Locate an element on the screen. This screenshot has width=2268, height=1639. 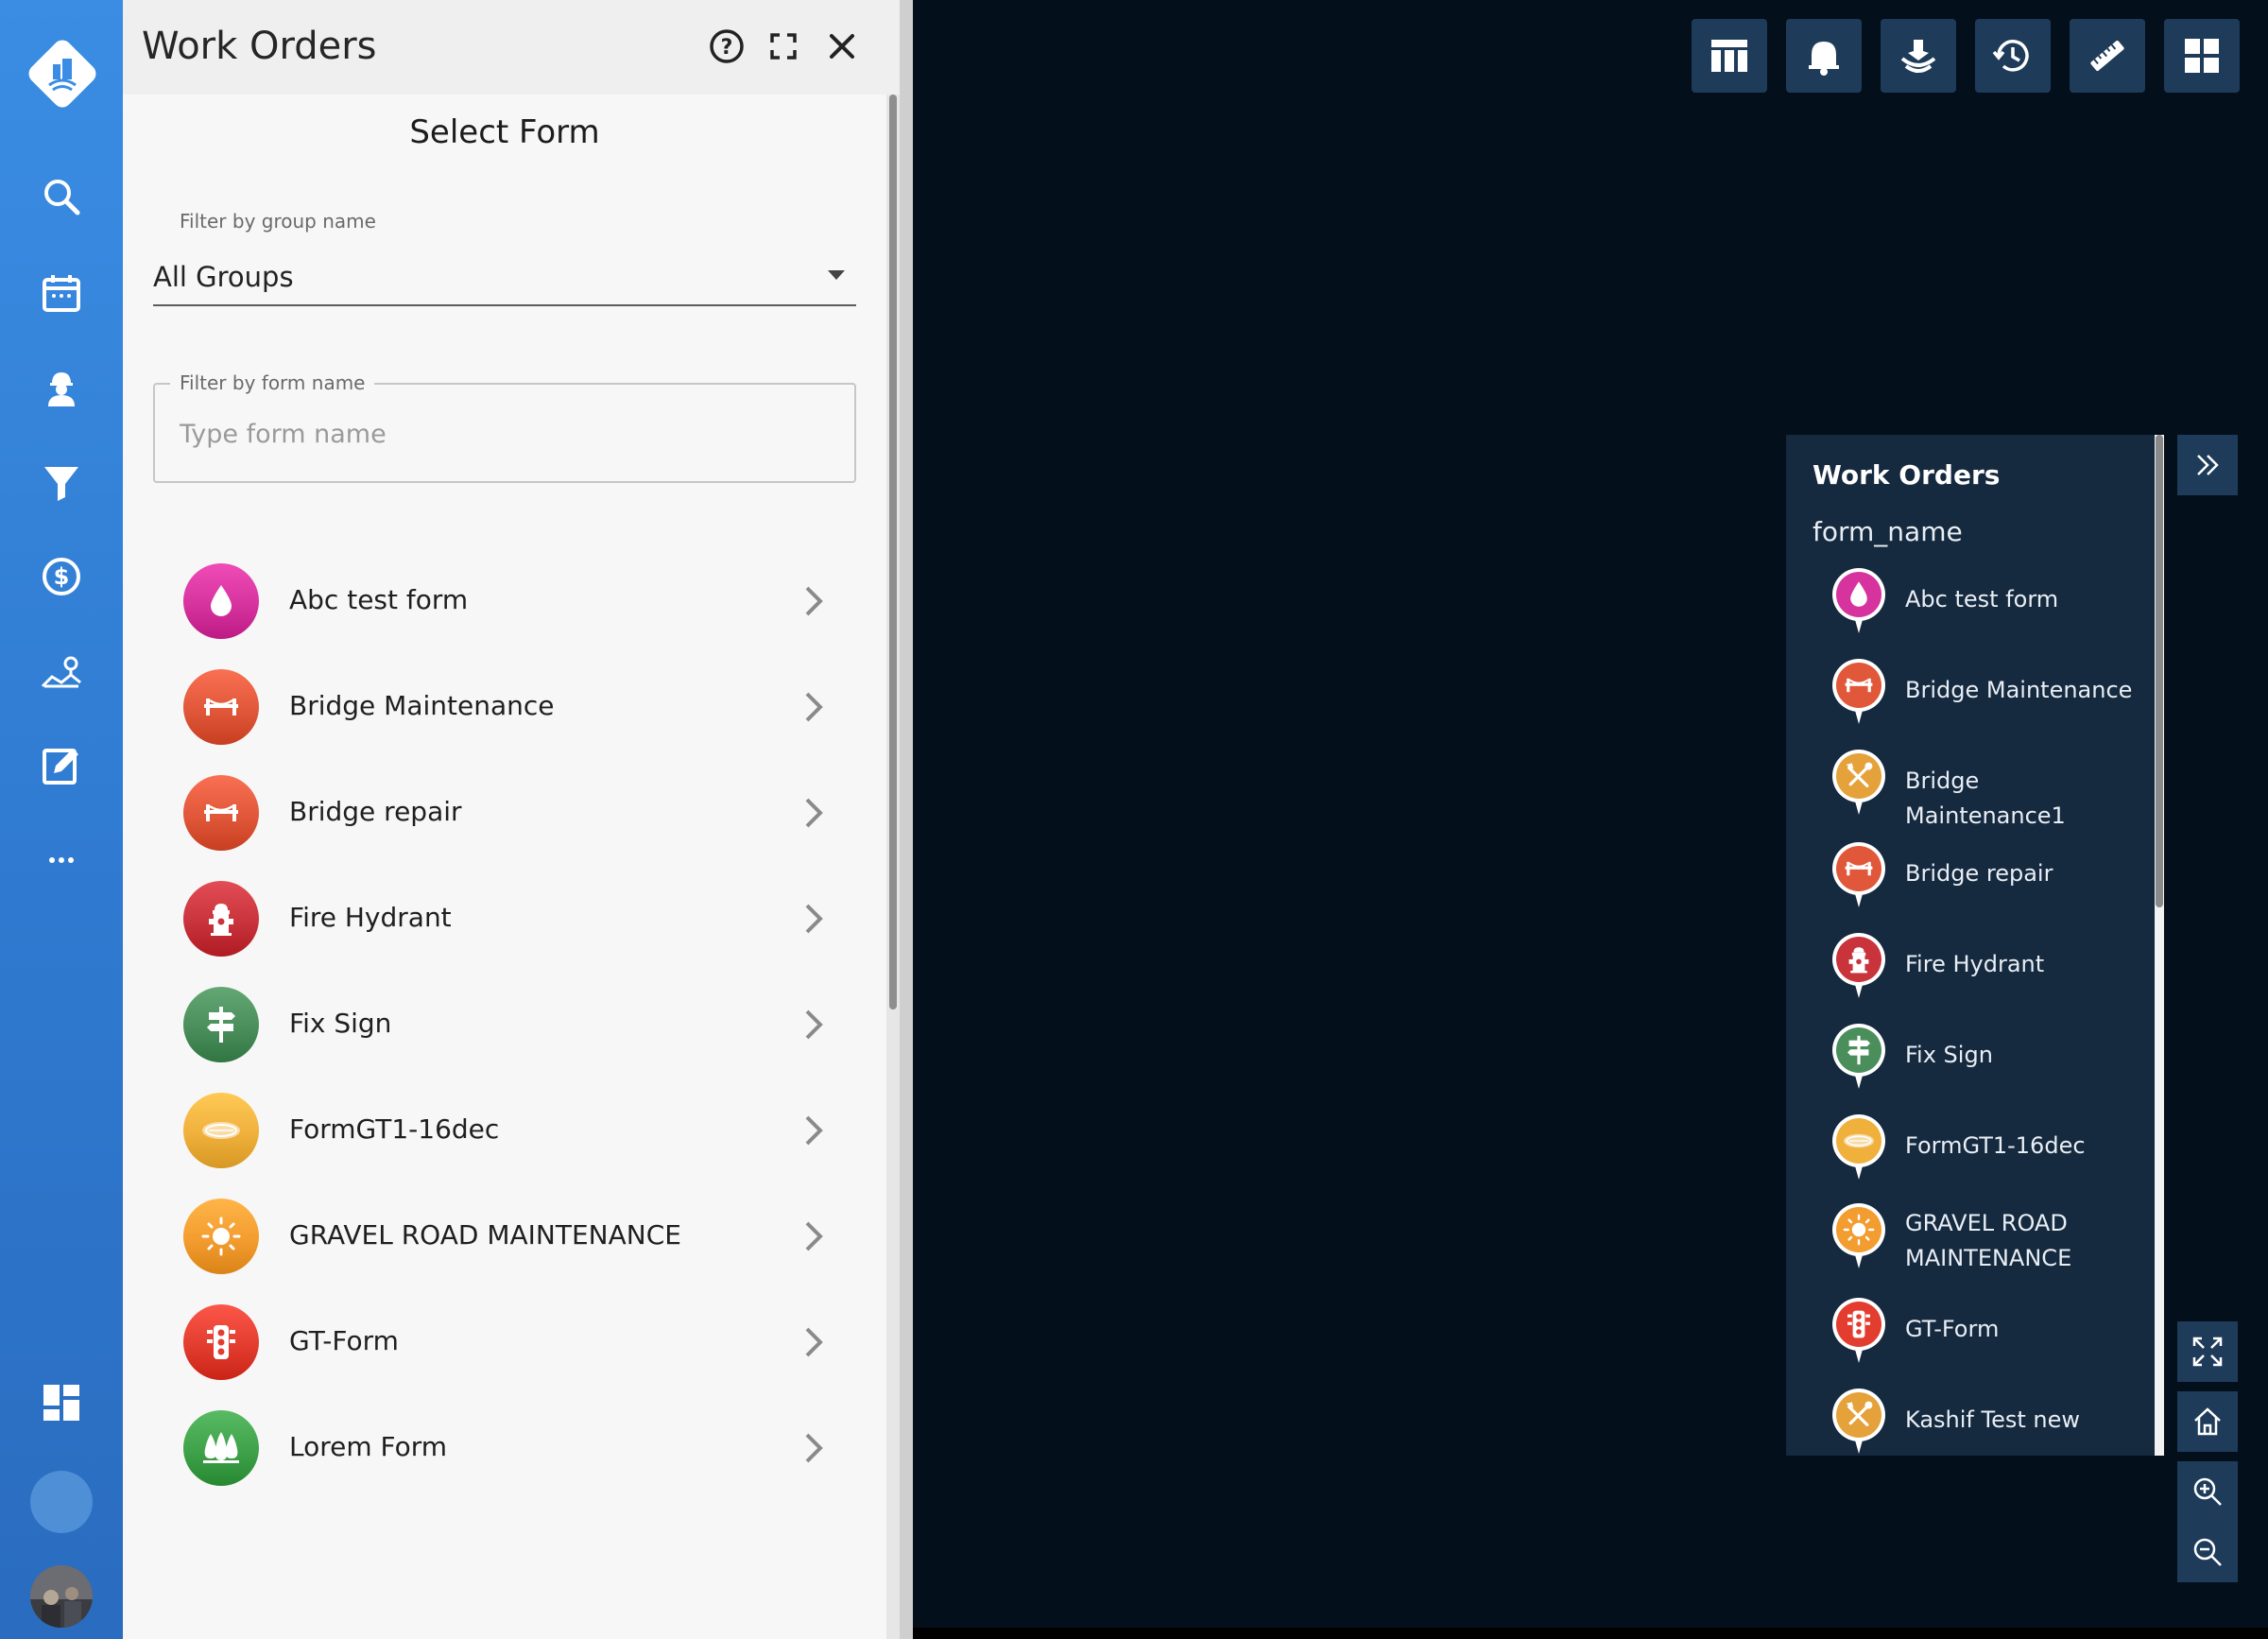
home-button is located at coordinates (2207, 1421).